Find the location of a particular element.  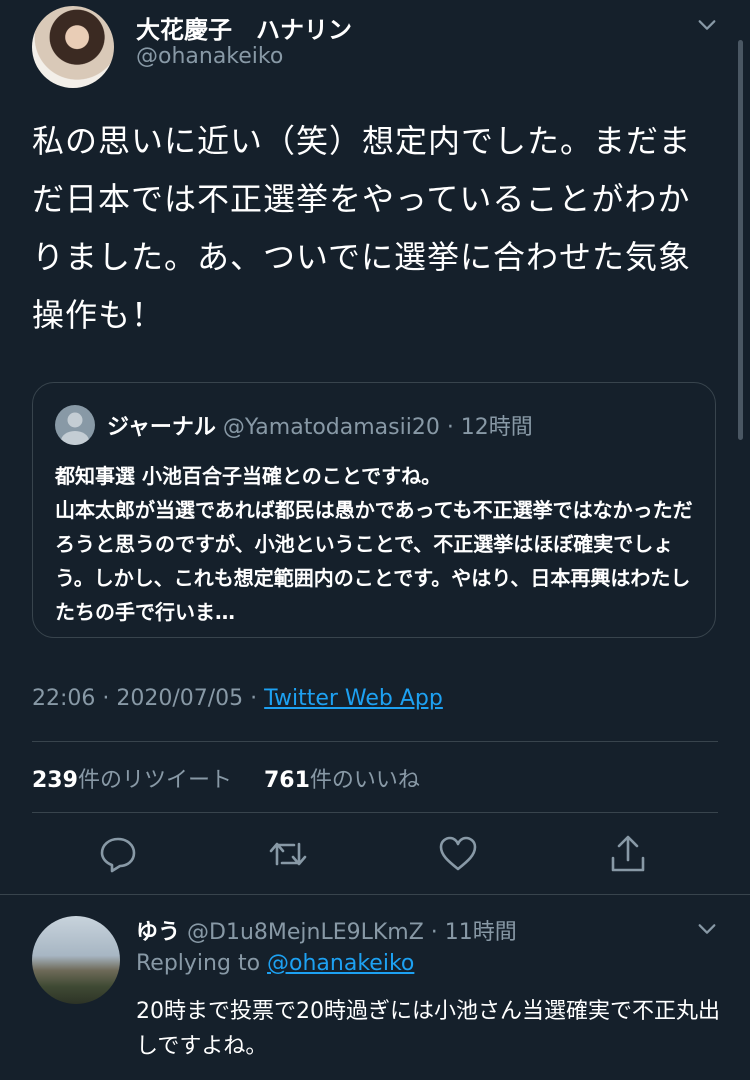

timestamp-text: 22:06 · 2020/07/05 · is located at coordinates (148, 698).